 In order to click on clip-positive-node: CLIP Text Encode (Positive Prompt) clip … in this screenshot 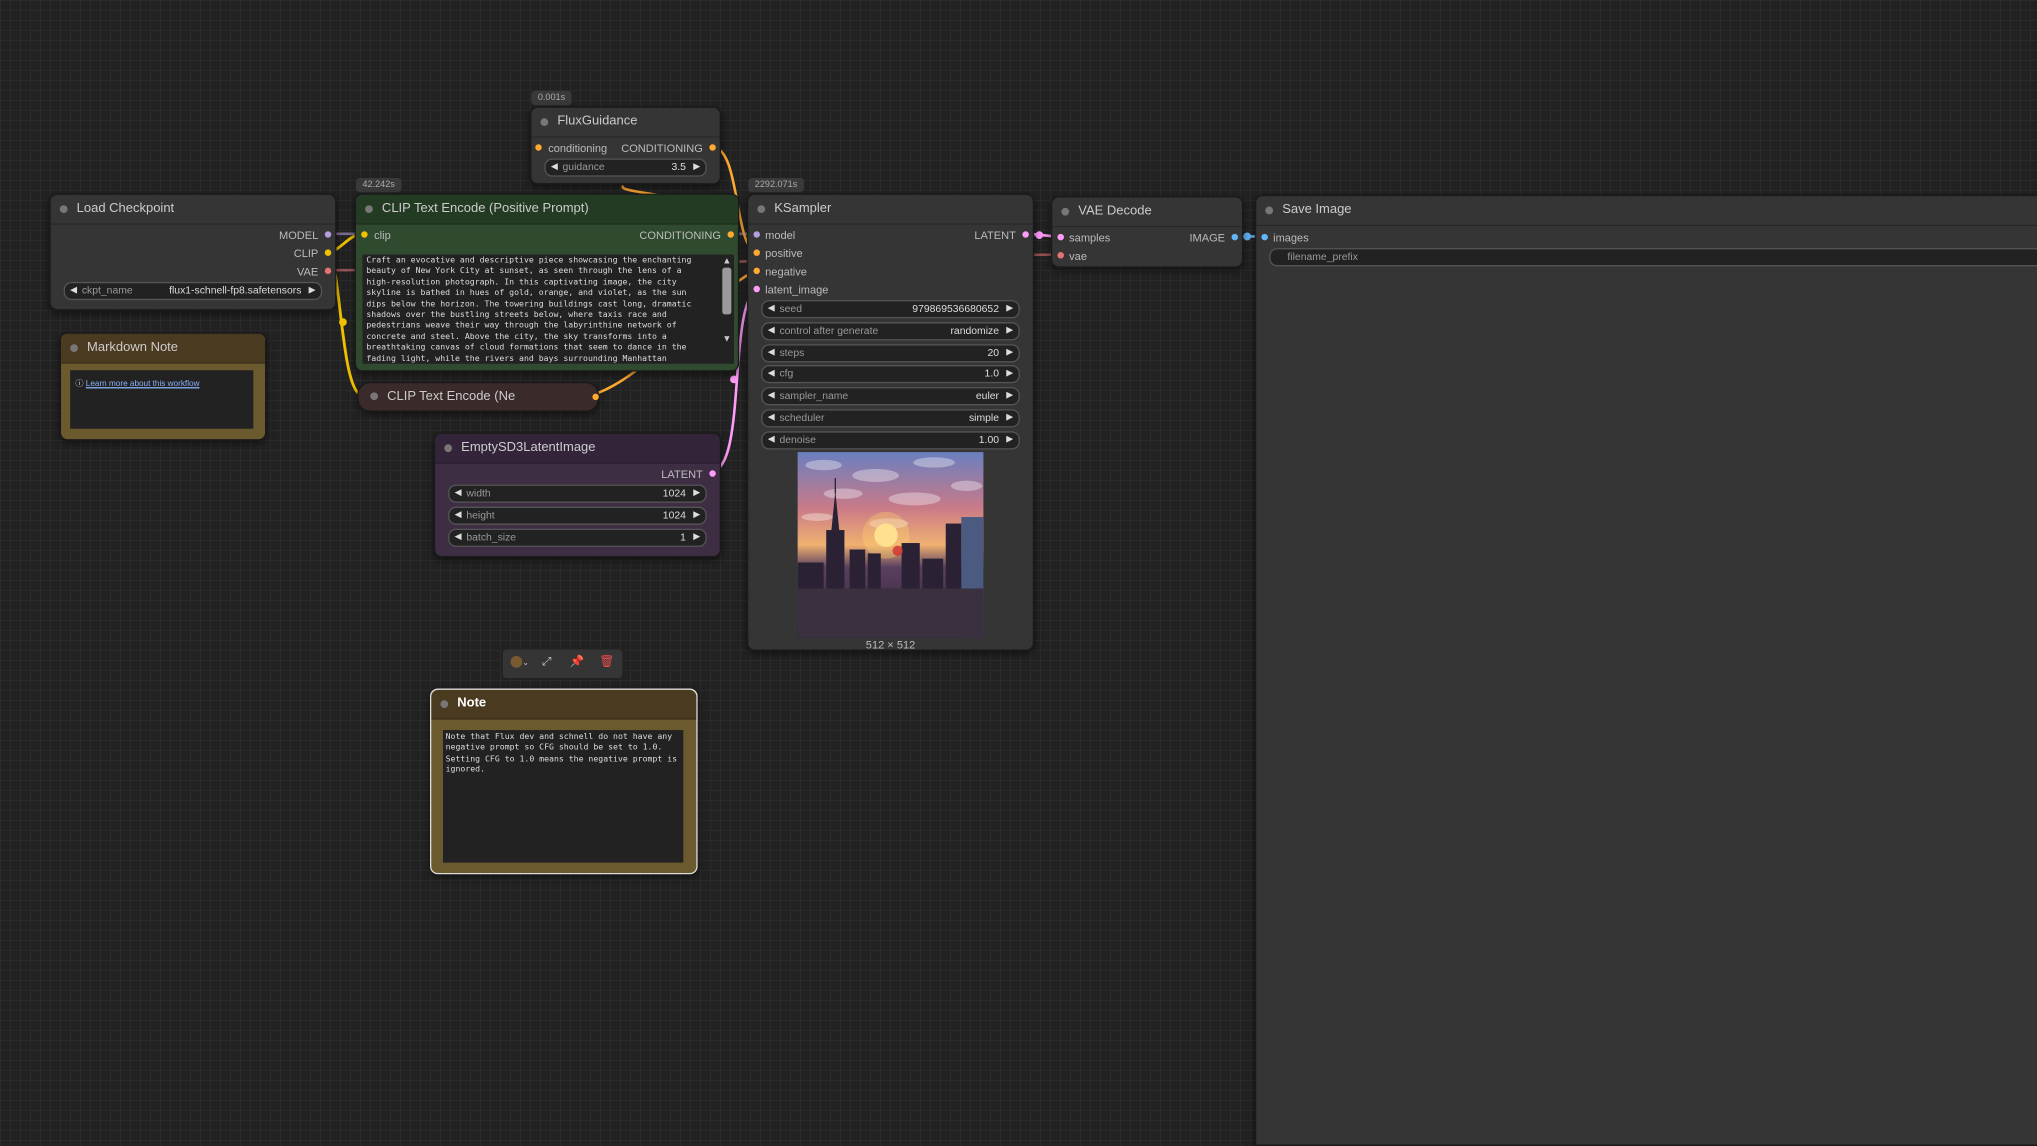, I will do `click(547, 282)`.